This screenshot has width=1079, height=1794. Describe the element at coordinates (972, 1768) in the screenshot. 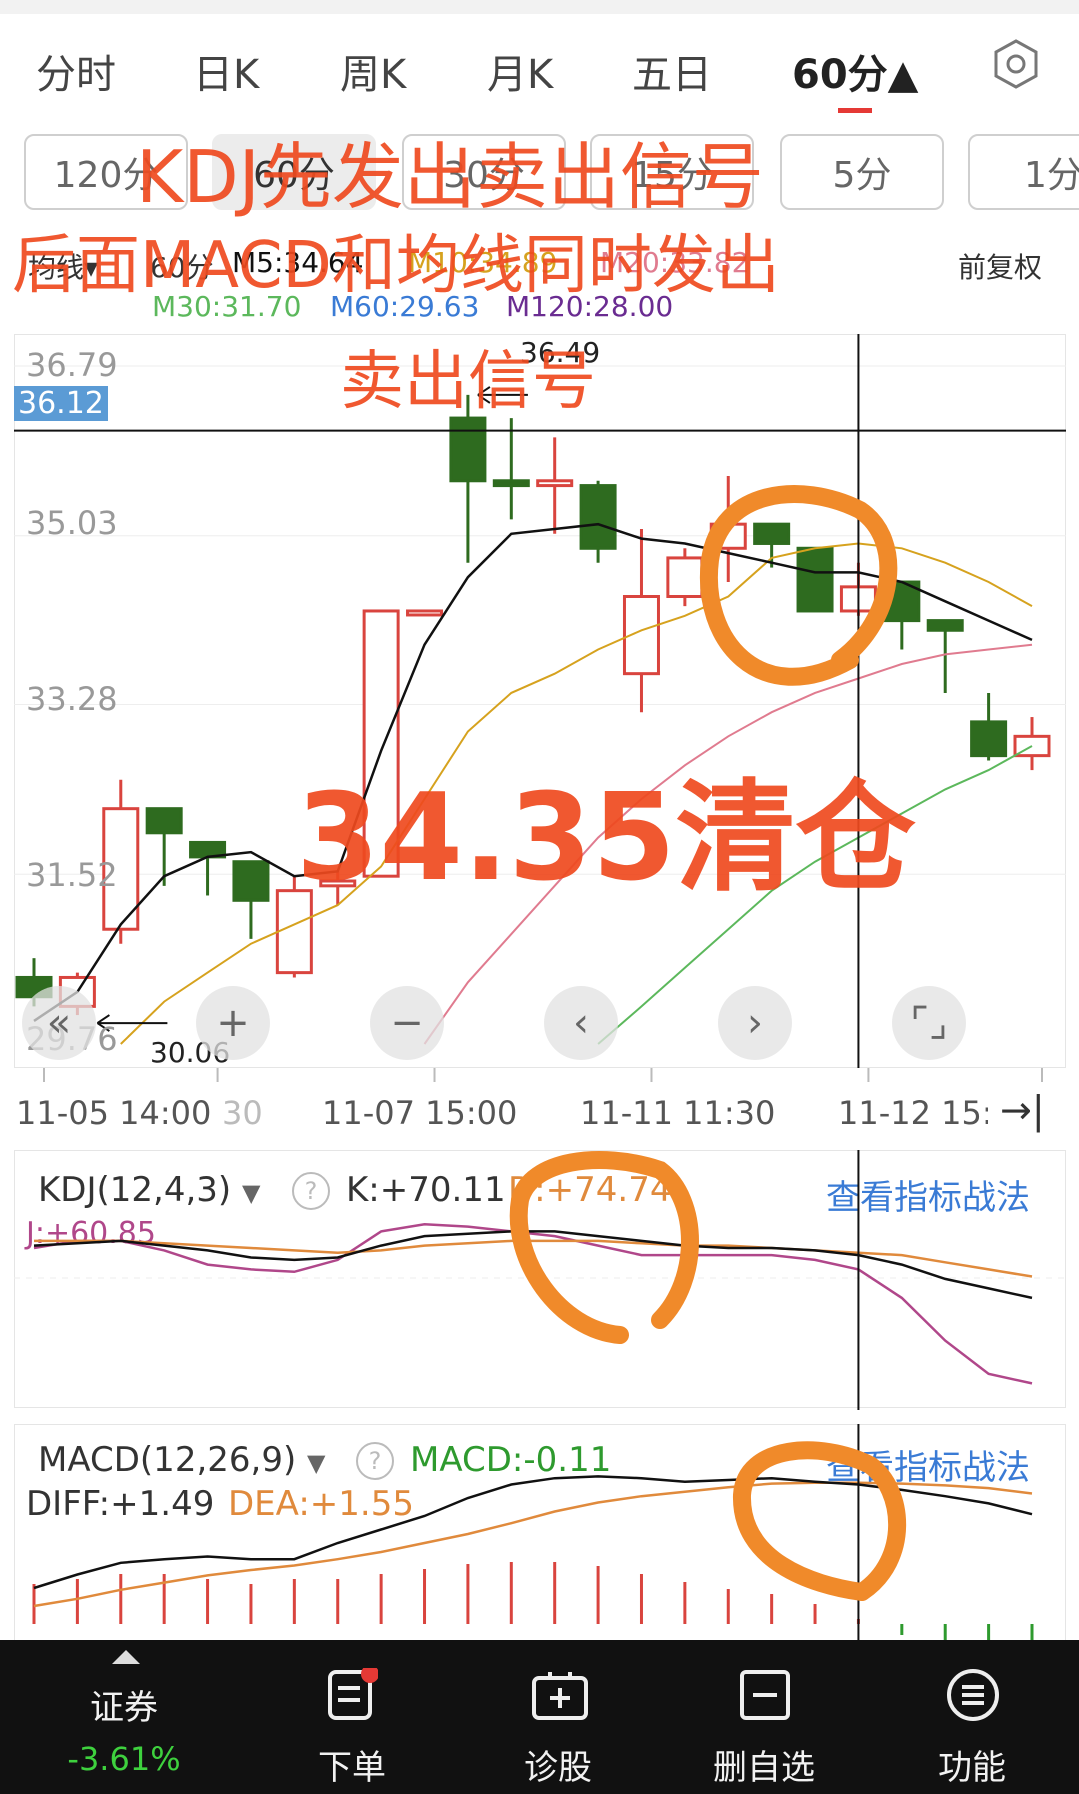

I see `nav-functions-label: 功能` at that location.